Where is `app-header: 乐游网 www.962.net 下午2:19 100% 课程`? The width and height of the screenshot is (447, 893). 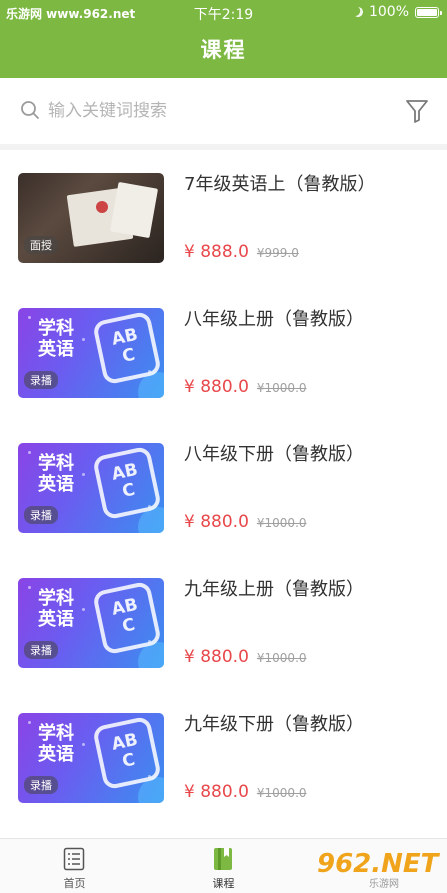
app-header: 乐游网 www.962.net 下午2:19 100% 课程 is located at coordinates (223, 39).